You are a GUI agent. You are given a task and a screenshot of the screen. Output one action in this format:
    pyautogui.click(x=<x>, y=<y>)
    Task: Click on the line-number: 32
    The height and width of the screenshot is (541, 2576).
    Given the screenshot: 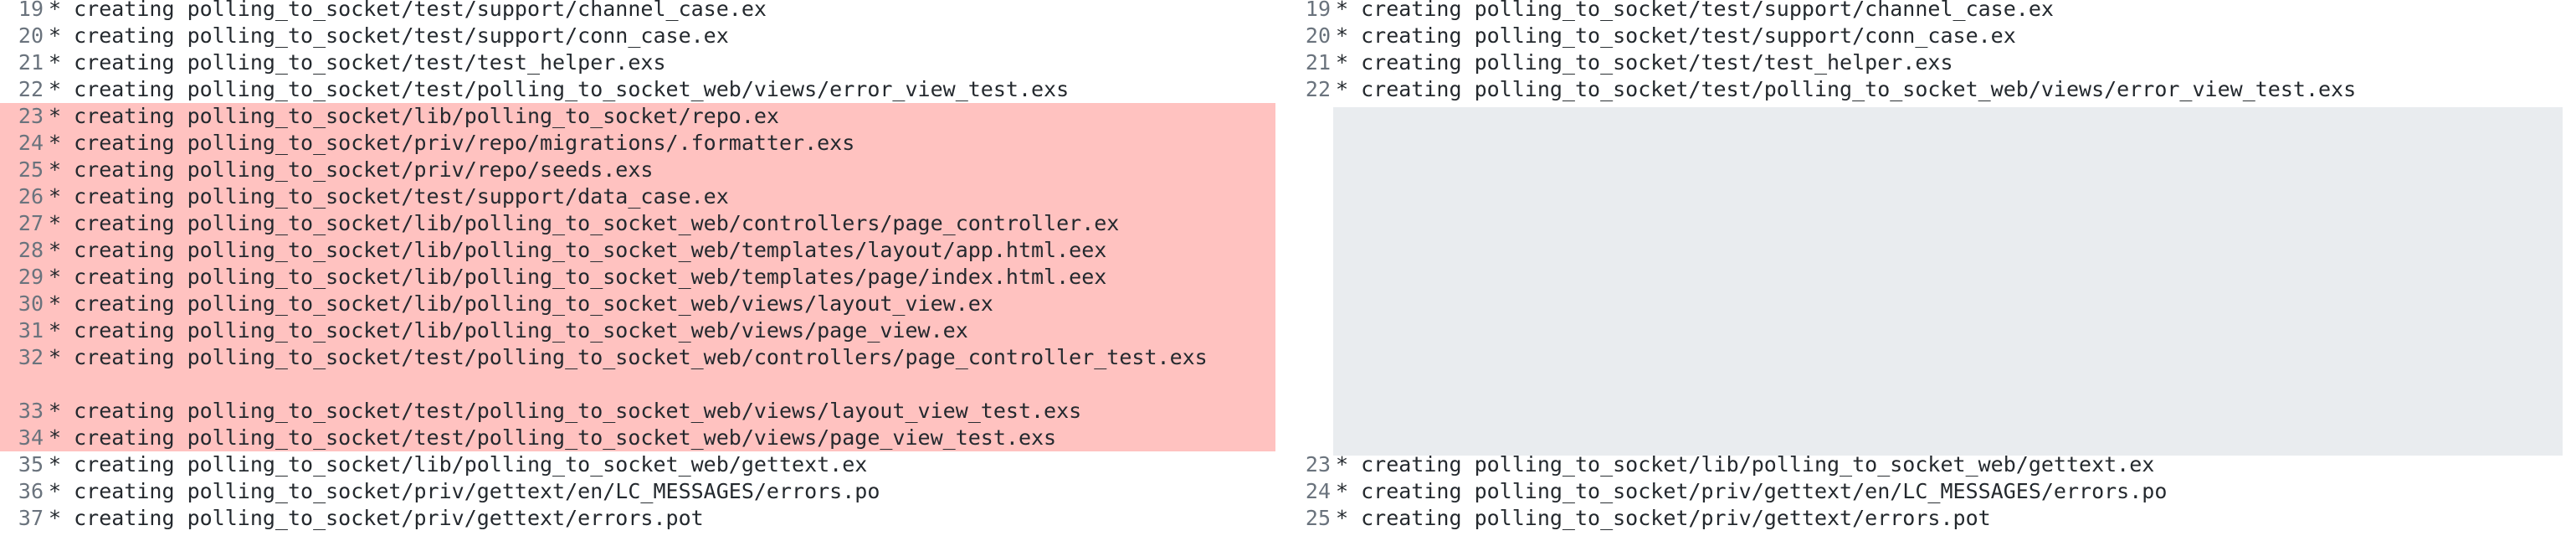 What is the action you would take?
    pyautogui.click(x=31, y=357)
    